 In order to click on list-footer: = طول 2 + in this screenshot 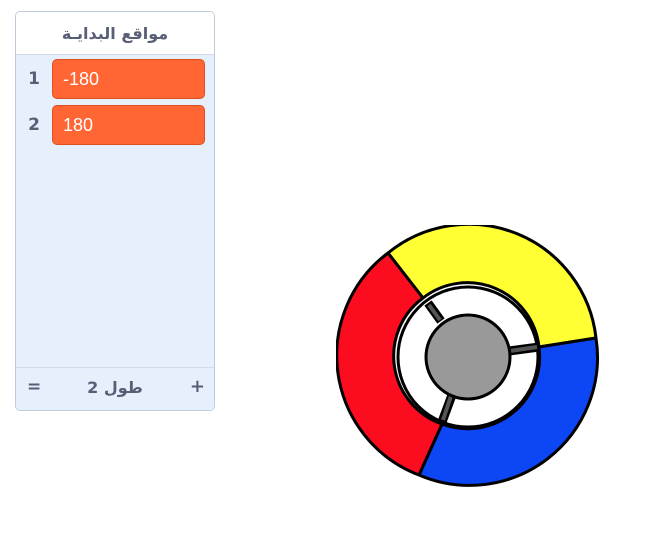, I will do `click(115, 388)`.